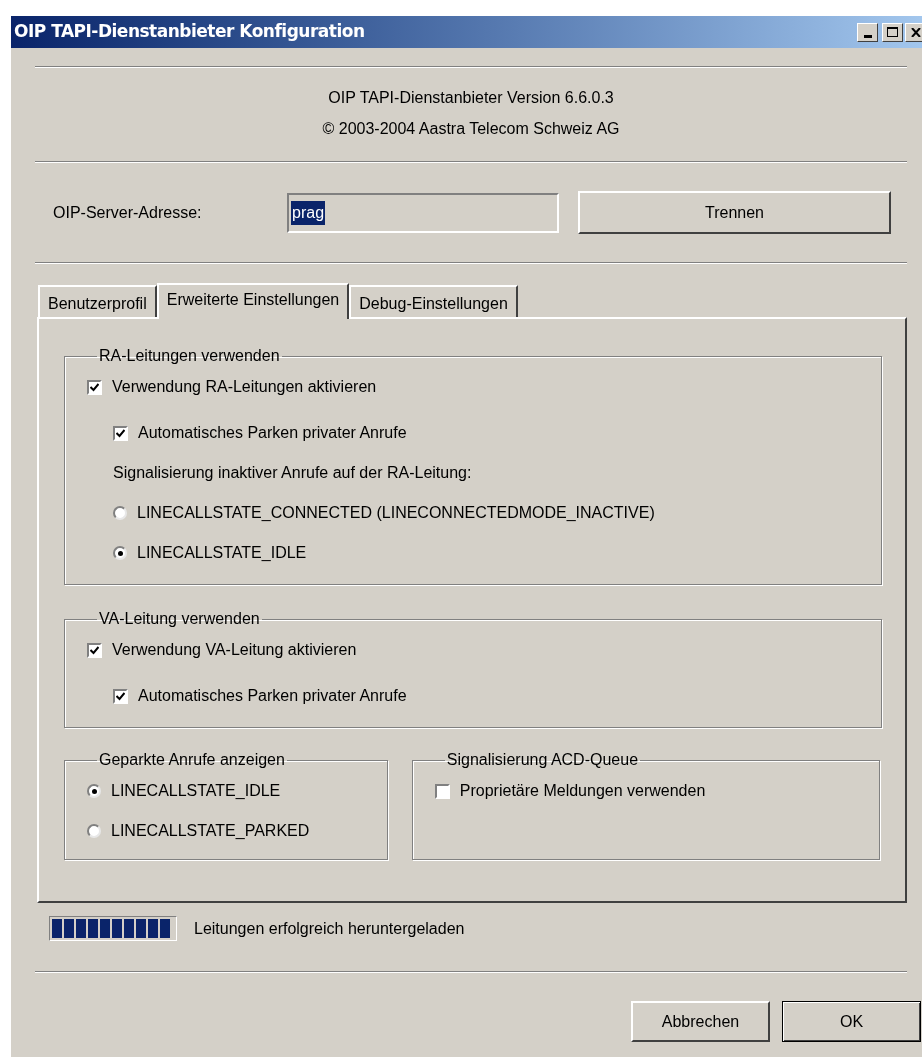 This screenshot has height=1057, width=922. Describe the element at coordinates (329, 928) in the screenshot. I see `status-message: Leitungen erfolgreich heruntergeladen` at that location.